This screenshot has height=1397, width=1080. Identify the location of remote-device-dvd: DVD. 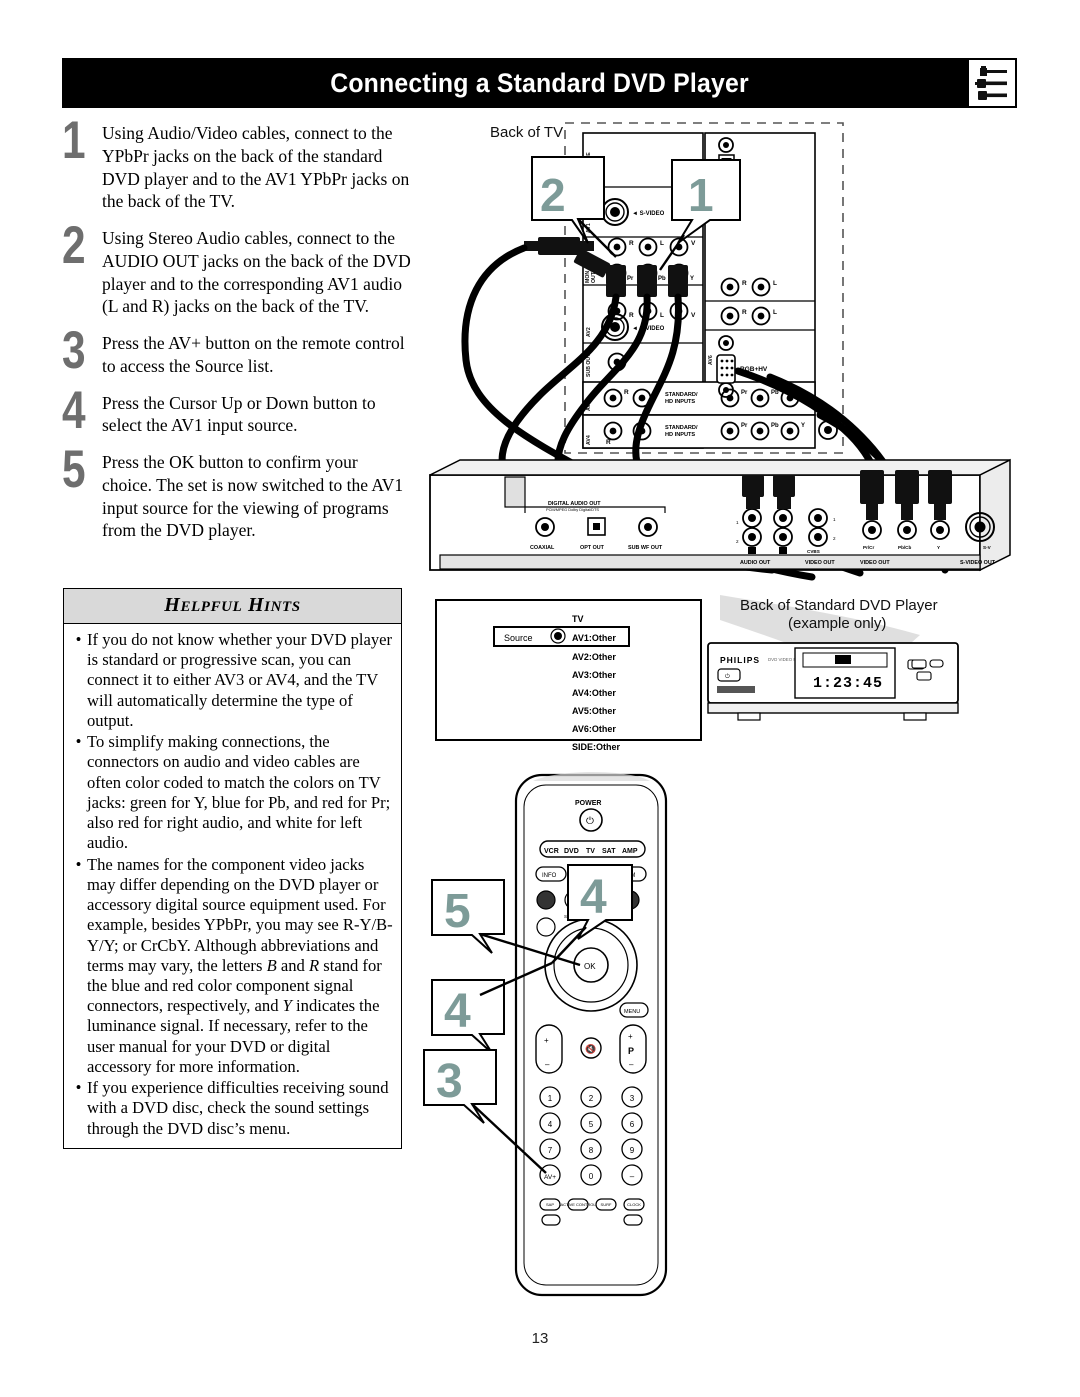
(571, 851).